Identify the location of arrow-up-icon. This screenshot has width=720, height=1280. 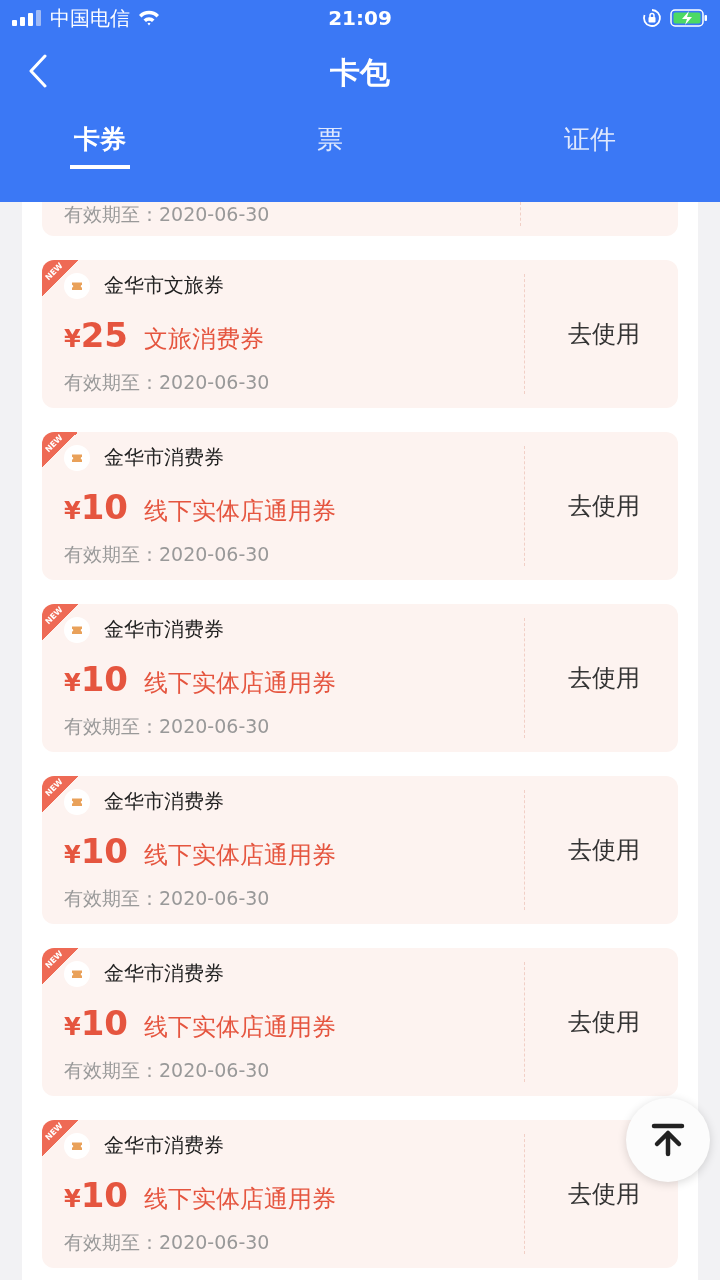
(668, 1140).